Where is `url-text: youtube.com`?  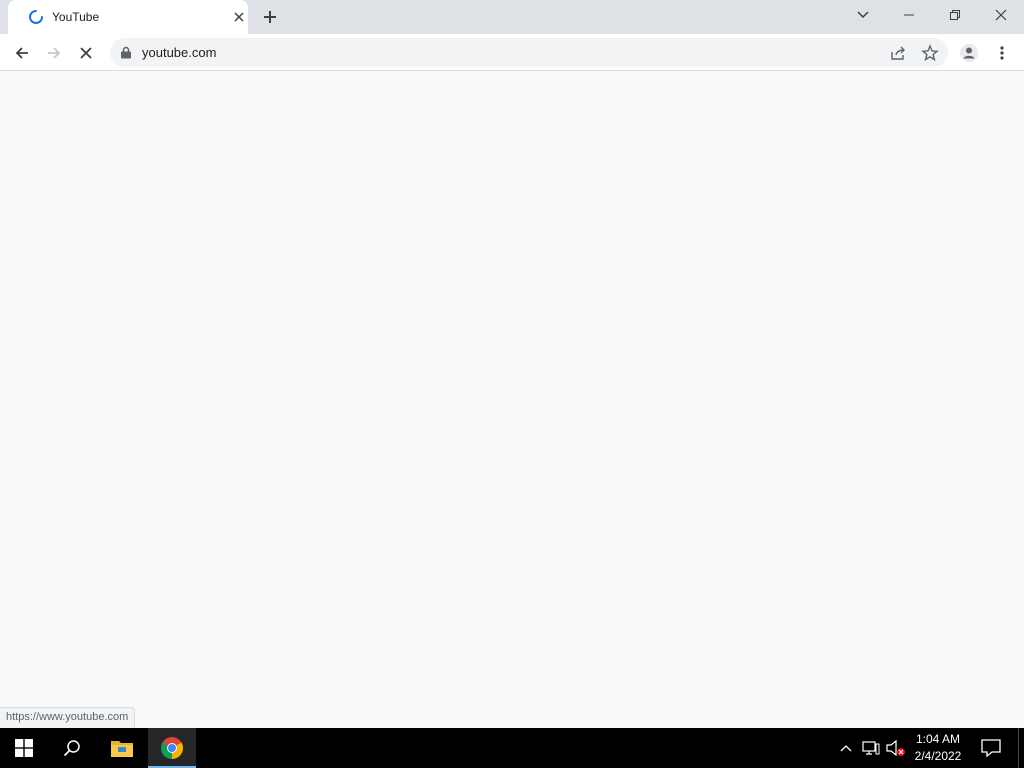 url-text: youtube.com is located at coordinates (179, 52).